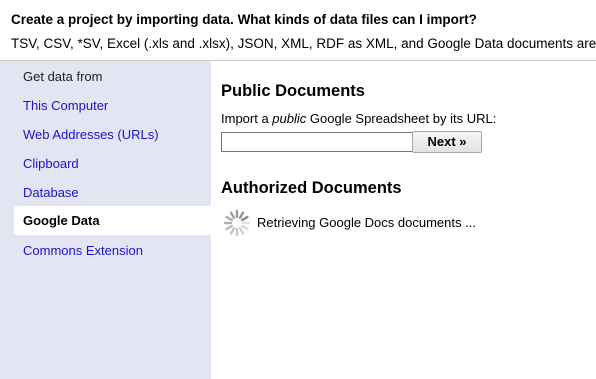 This screenshot has height=379, width=596. What do you see at coordinates (51, 192) in the screenshot?
I see `sidebar-item-database: Database` at bounding box center [51, 192].